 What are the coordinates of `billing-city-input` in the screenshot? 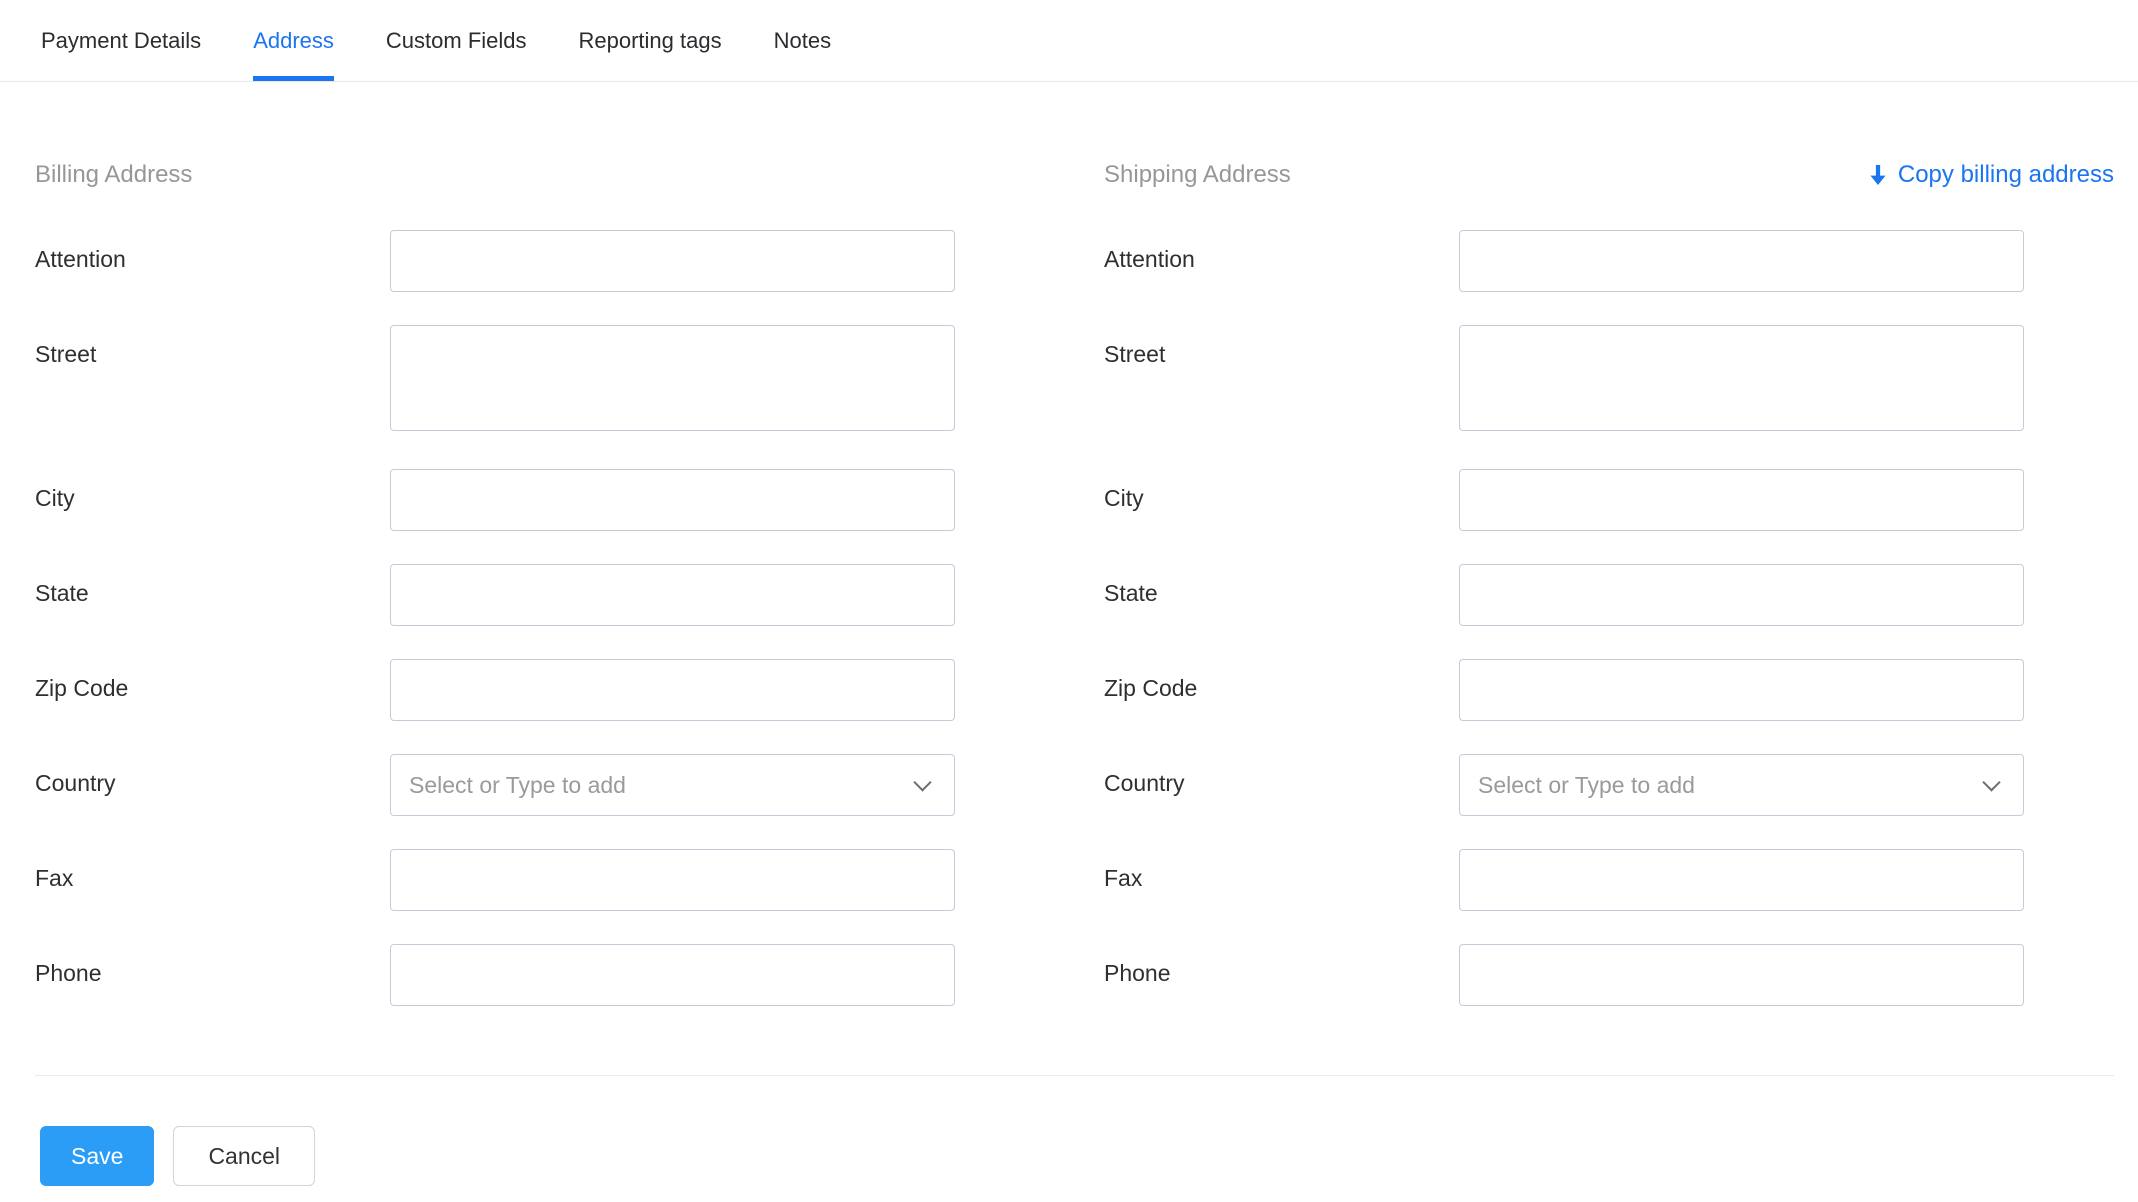 It's located at (672, 500).